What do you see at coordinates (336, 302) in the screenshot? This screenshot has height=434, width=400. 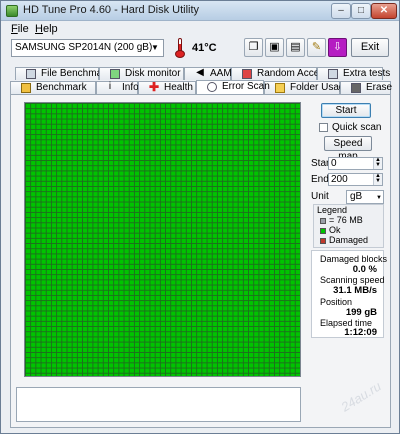 I see `position-label: Position` at bounding box center [336, 302].